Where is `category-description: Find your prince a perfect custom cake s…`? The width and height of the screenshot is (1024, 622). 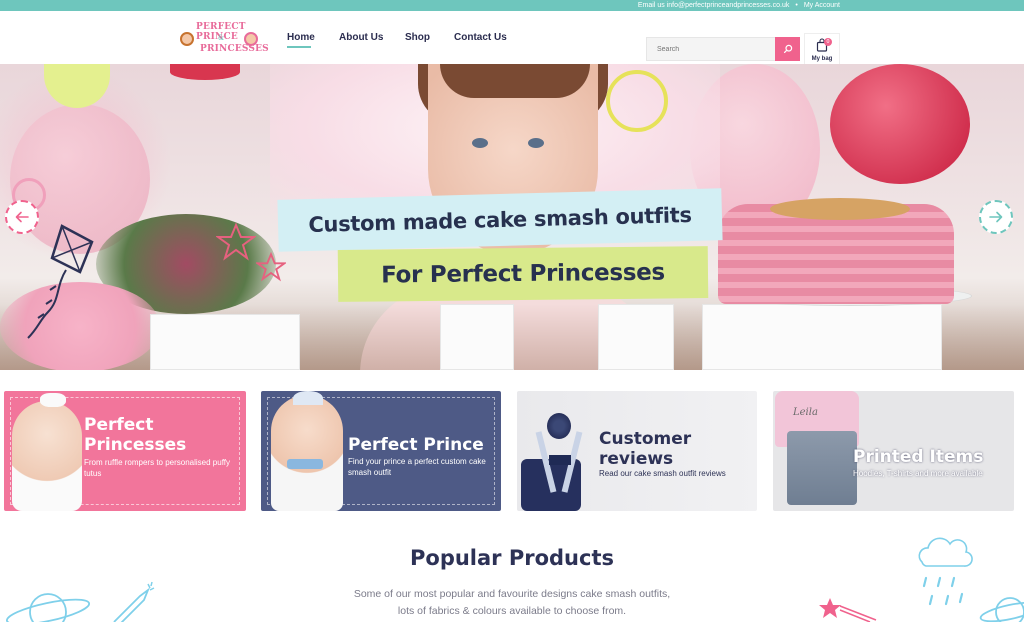 category-description: Find your prince a perfect custom cake s… is located at coordinates (417, 467).